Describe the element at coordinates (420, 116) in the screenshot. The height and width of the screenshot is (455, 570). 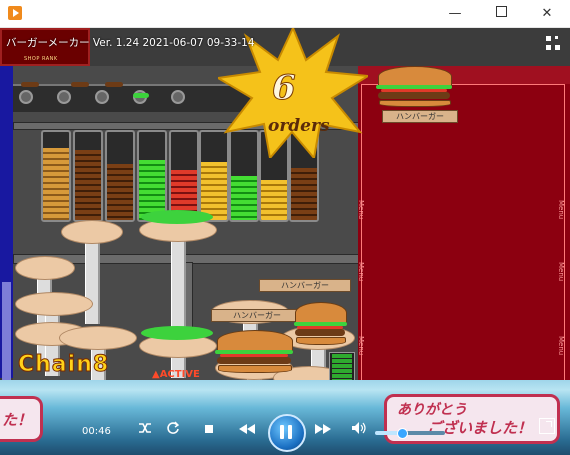
I see `order-burger-name: ハンバーガー` at that location.